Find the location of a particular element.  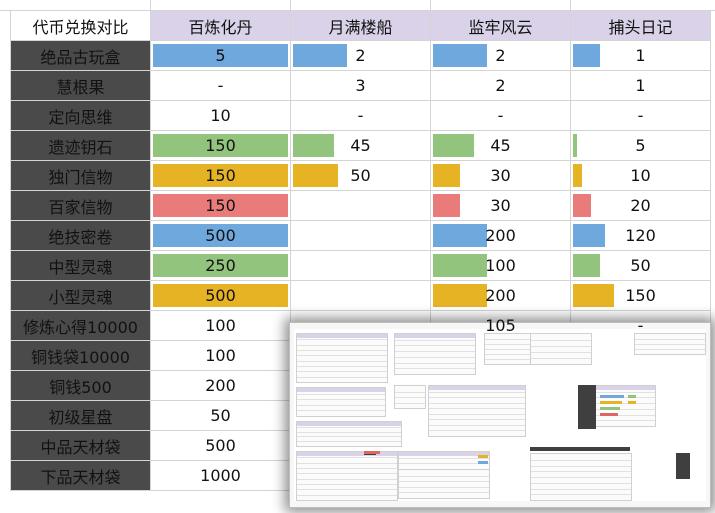

row-label: 独门信物 is located at coordinates (80, 175).